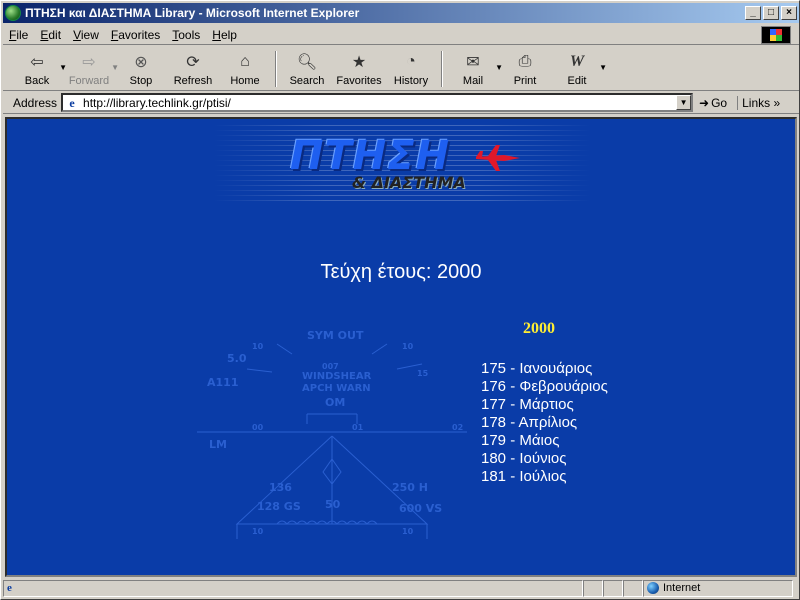 This screenshot has height=600, width=800. Describe the element at coordinates (408, 531) in the screenshot. I see `hud-n10d: 10` at that location.